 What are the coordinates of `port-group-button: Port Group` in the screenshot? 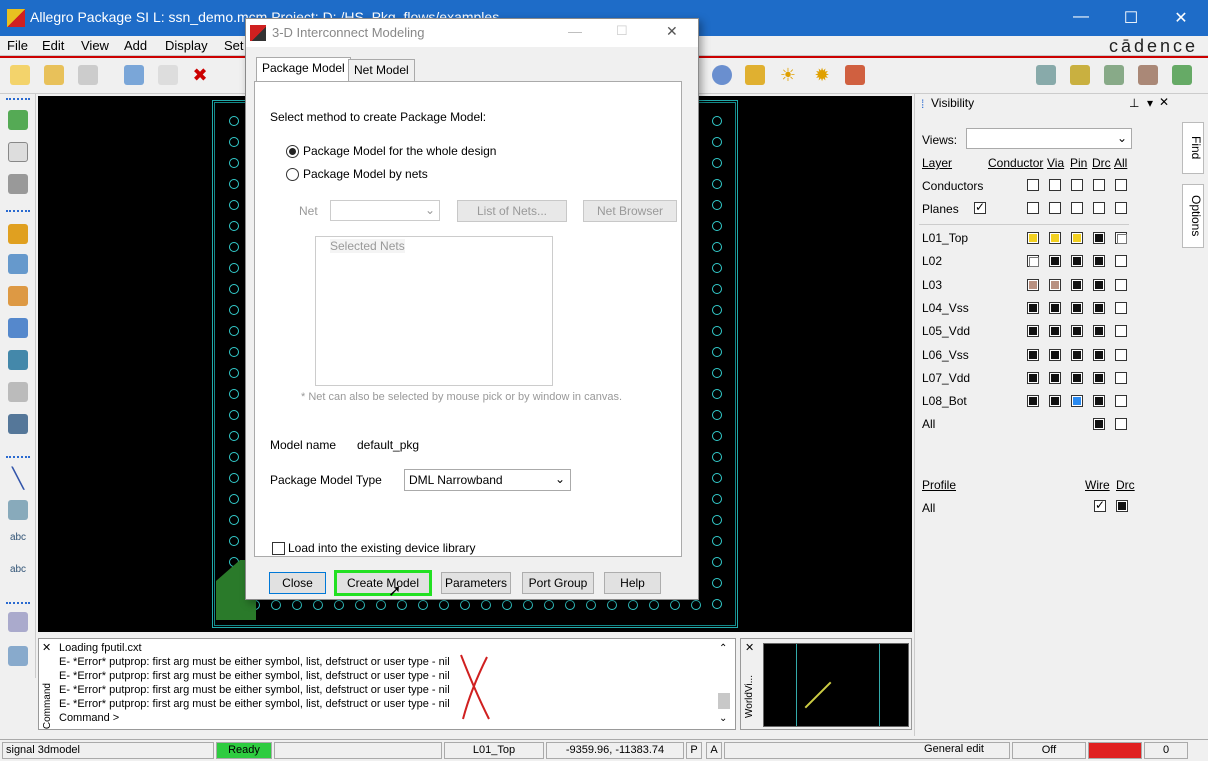 It's located at (558, 583).